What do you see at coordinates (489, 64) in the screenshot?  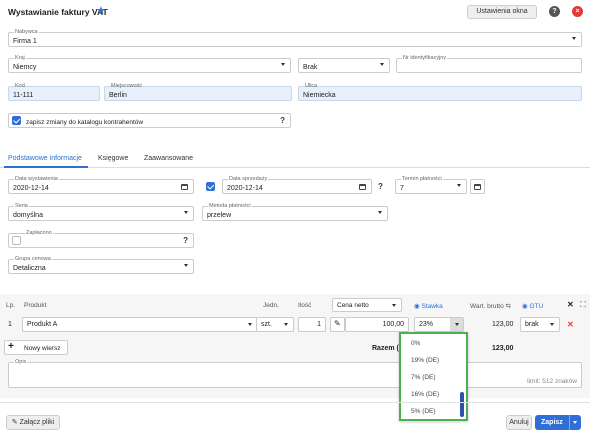 I see `tax-id-input: Nr identyfikacyjny` at bounding box center [489, 64].